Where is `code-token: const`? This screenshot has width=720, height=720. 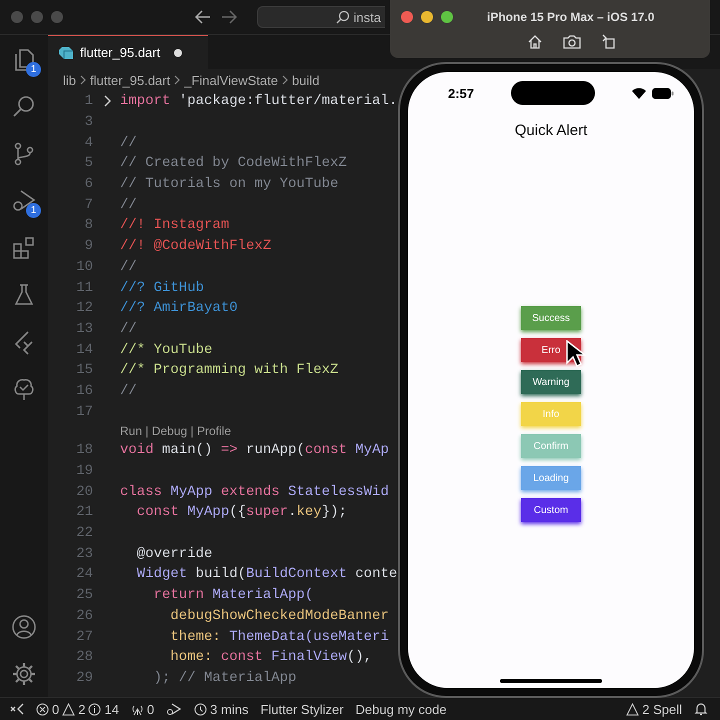
code-token: const is located at coordinates (157, 512).